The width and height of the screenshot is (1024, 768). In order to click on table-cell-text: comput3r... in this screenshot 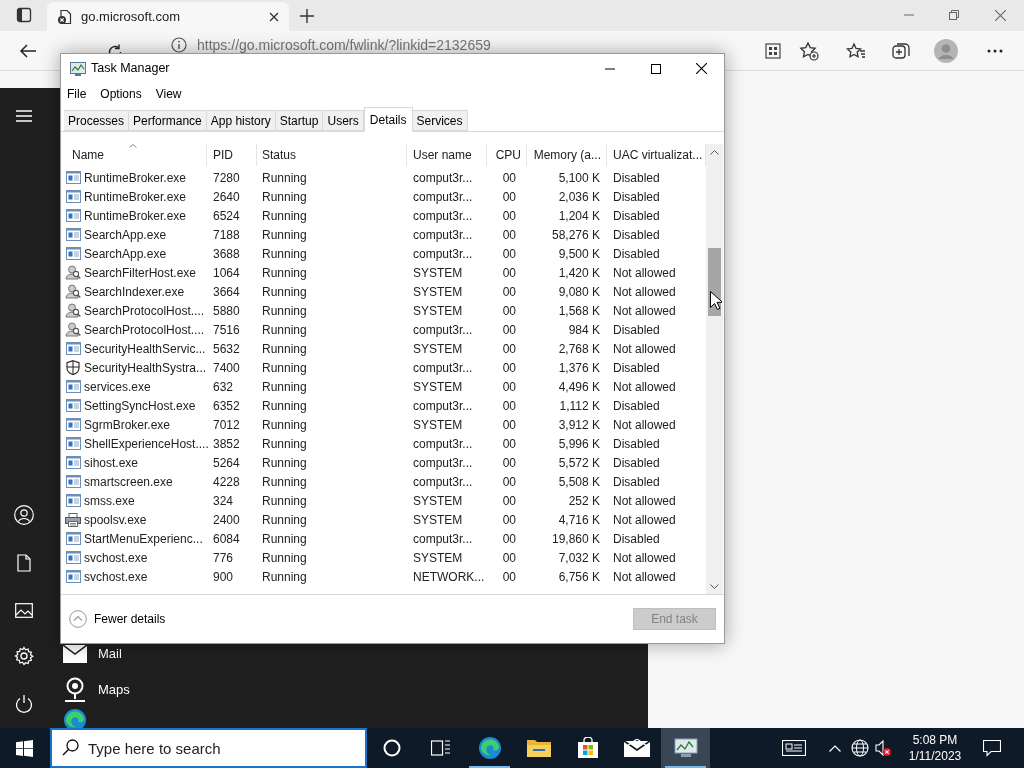, I will do `click(443, 330)`.